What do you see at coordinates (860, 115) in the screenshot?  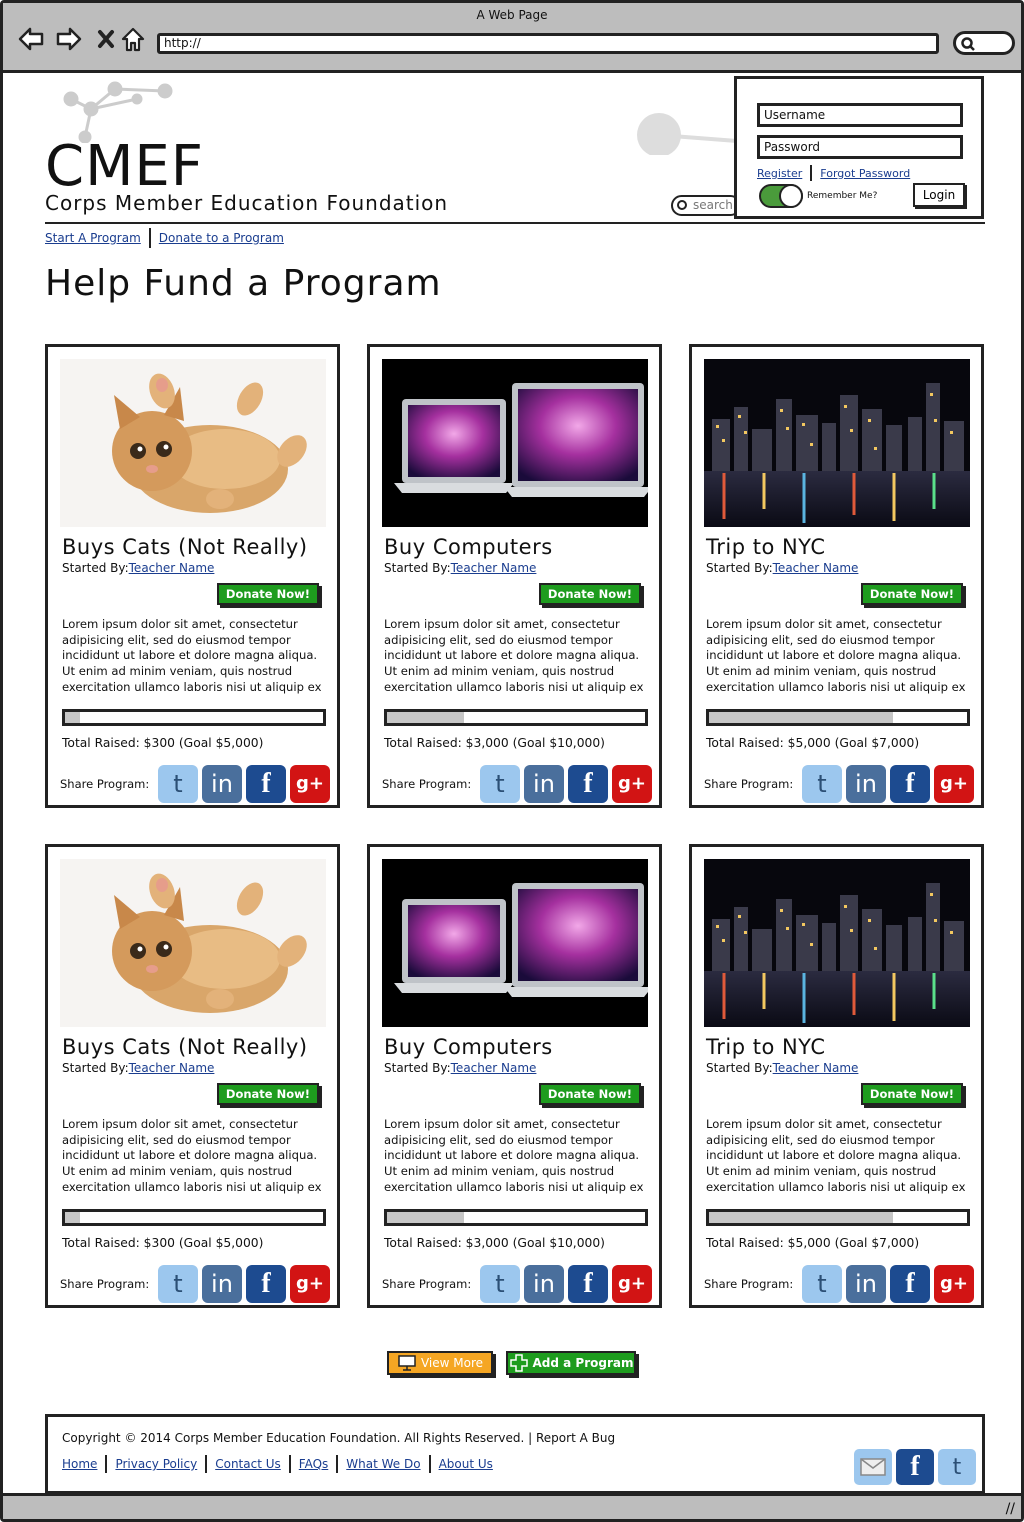 I see `username-field: Username` at bounding box center [860, 115].